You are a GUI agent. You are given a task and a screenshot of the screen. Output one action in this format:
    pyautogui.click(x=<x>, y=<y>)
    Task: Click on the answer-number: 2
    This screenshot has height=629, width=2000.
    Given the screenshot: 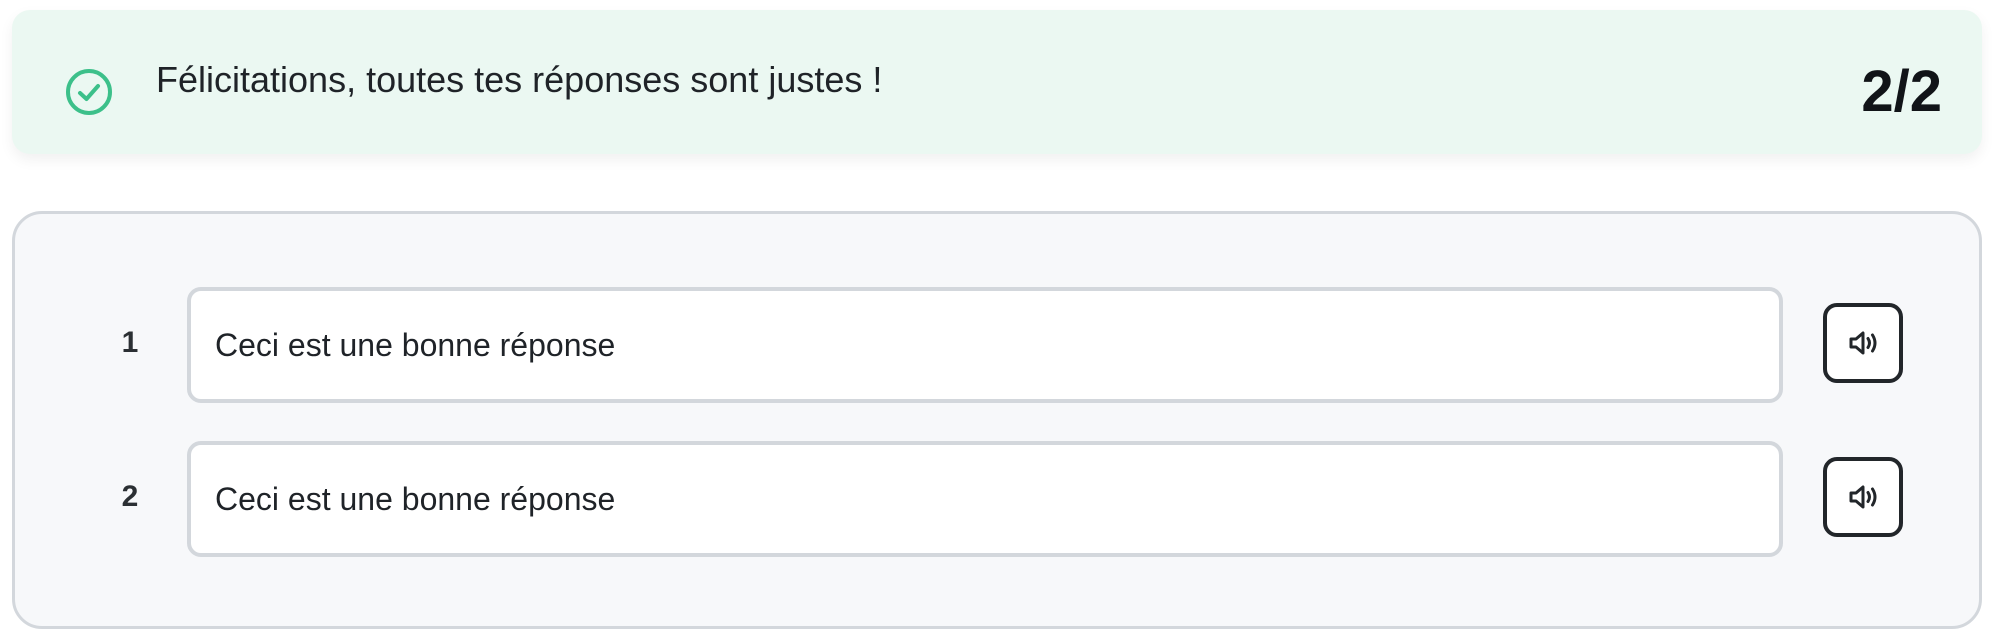 What is the action you would take?
    pyautogui.click(x=130, y=496)
    